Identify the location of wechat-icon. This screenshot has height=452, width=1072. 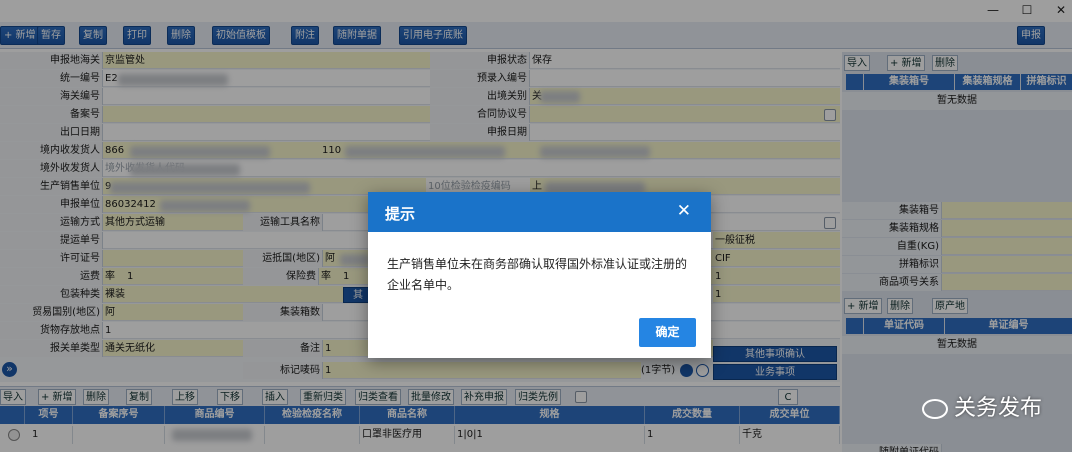
(934, 409).